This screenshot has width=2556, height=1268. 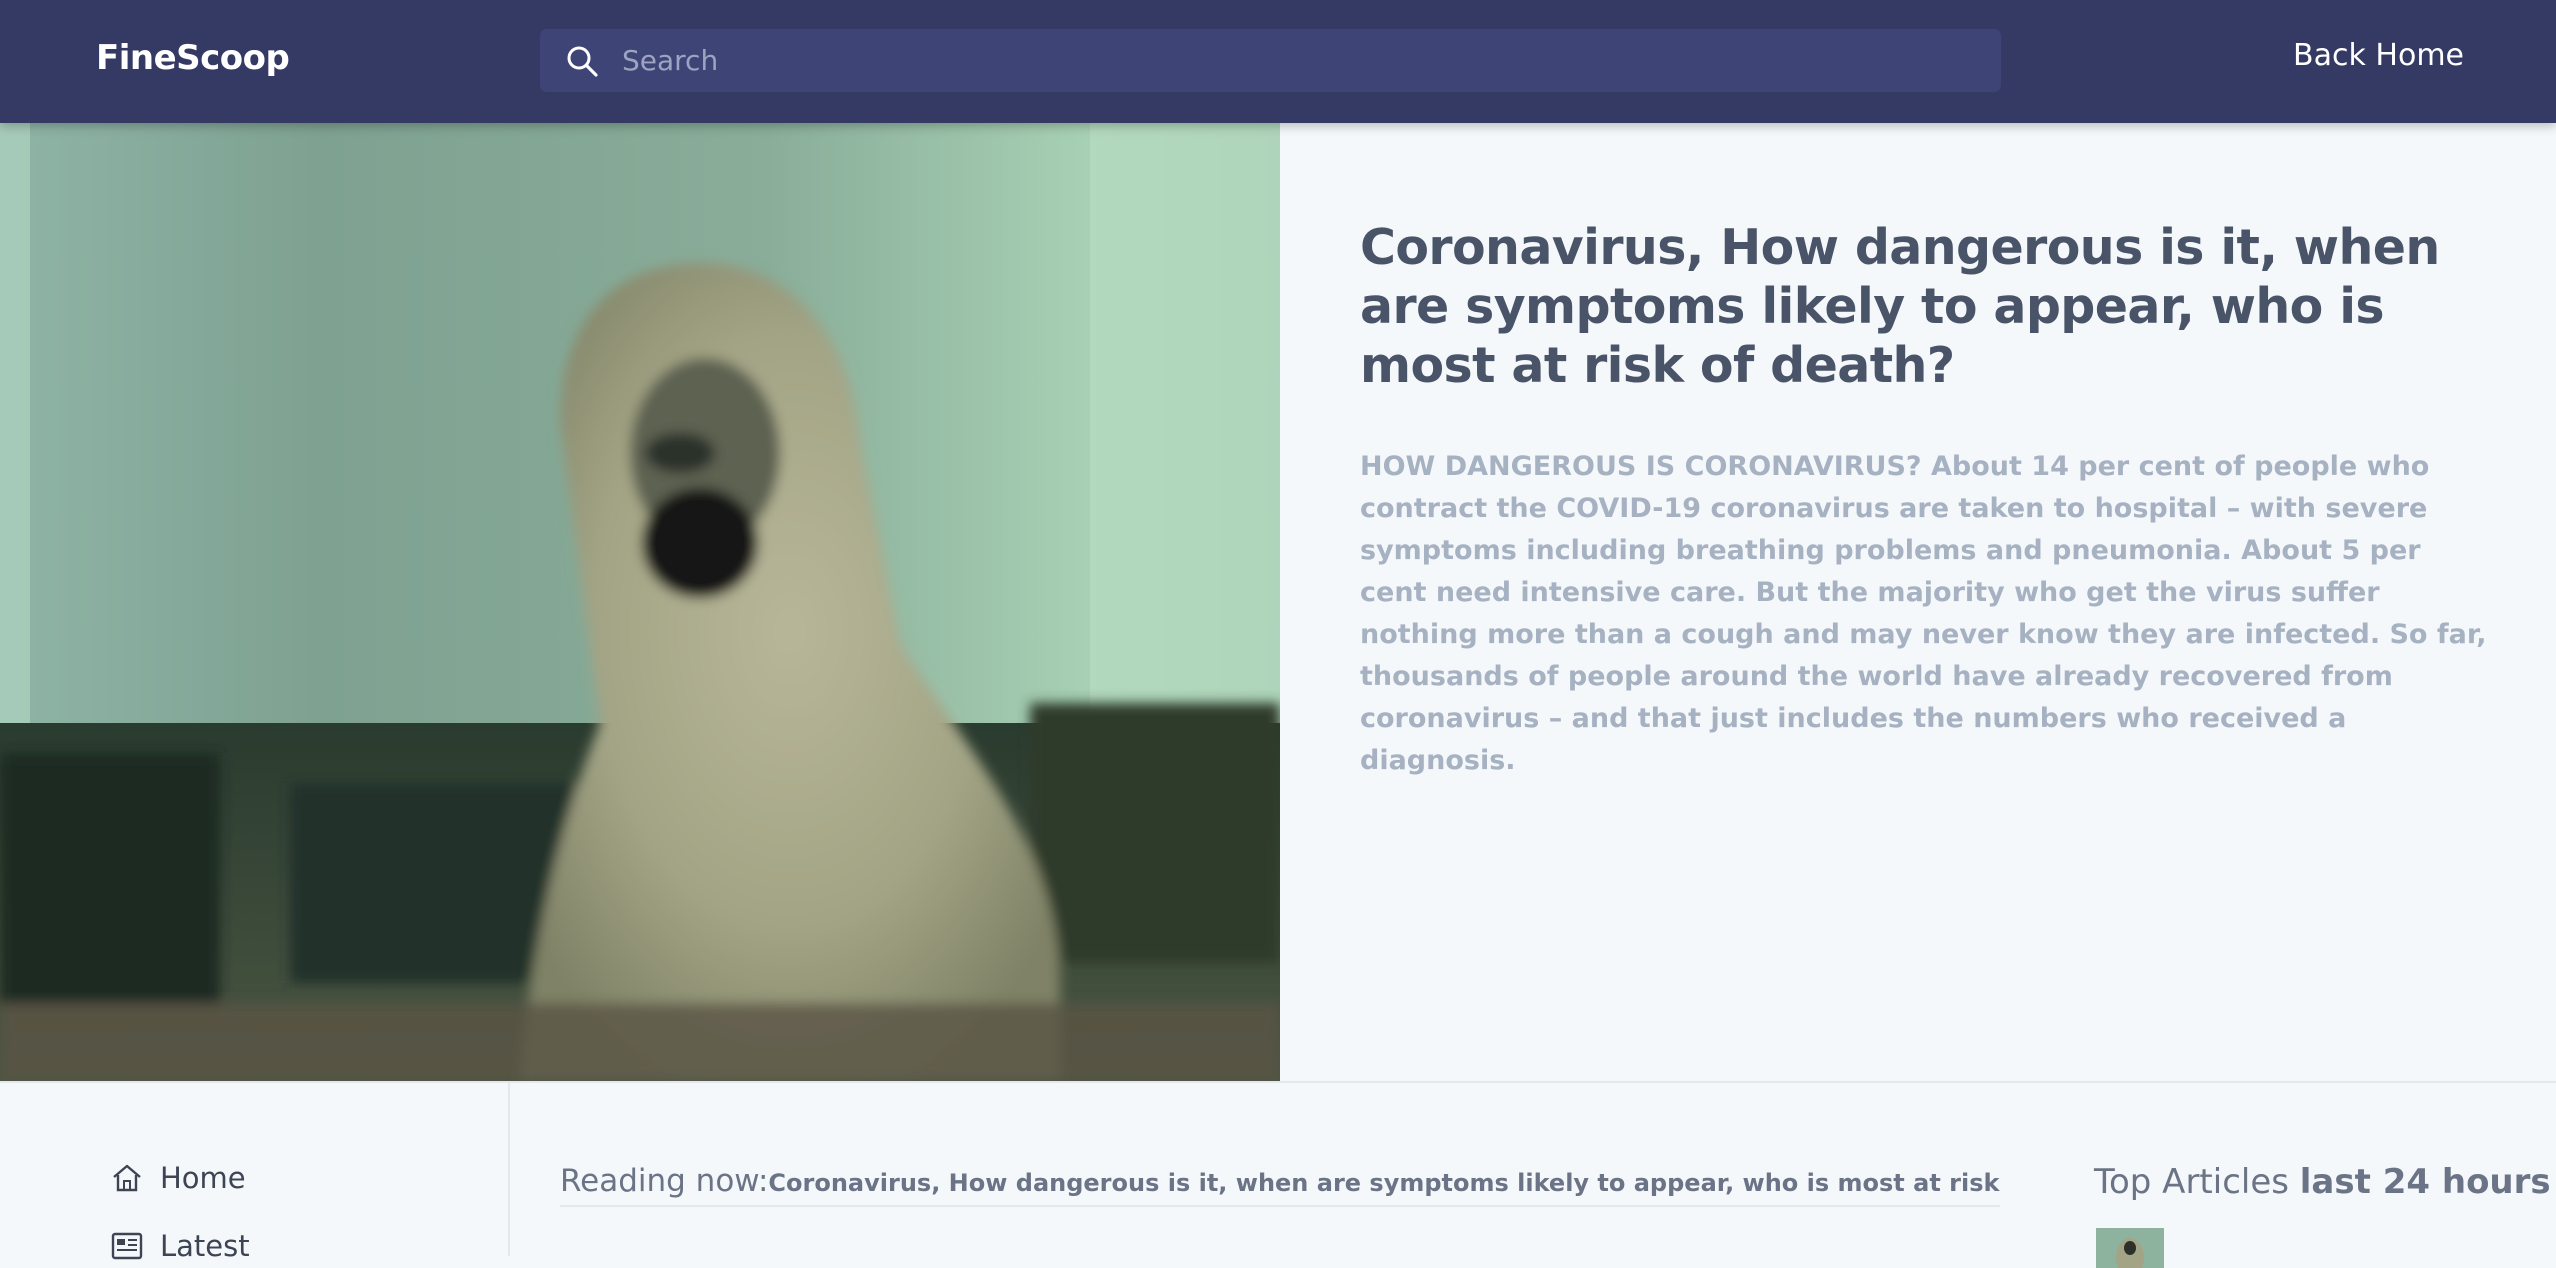 What do you see at coordinates (2130, 1248) in the screenshot?
I see `top-article-thumbnail` at bounding box center [2130, 1248].